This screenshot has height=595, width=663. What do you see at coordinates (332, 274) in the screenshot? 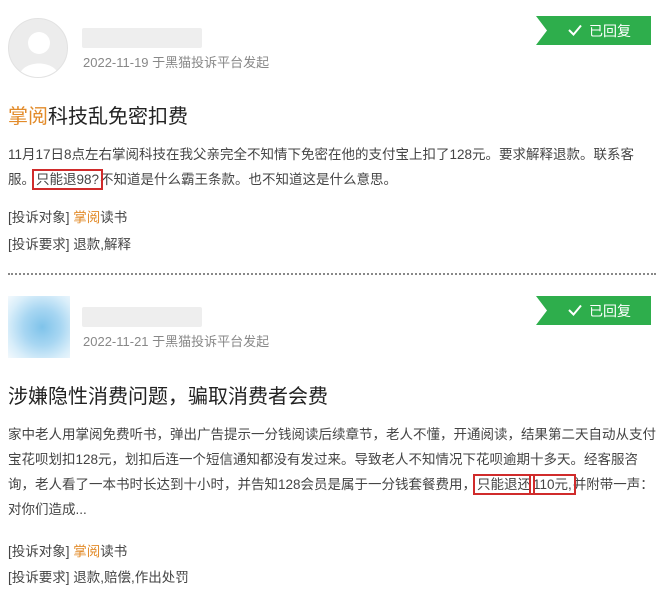
I see `divider` at bounding box center [332, 274].